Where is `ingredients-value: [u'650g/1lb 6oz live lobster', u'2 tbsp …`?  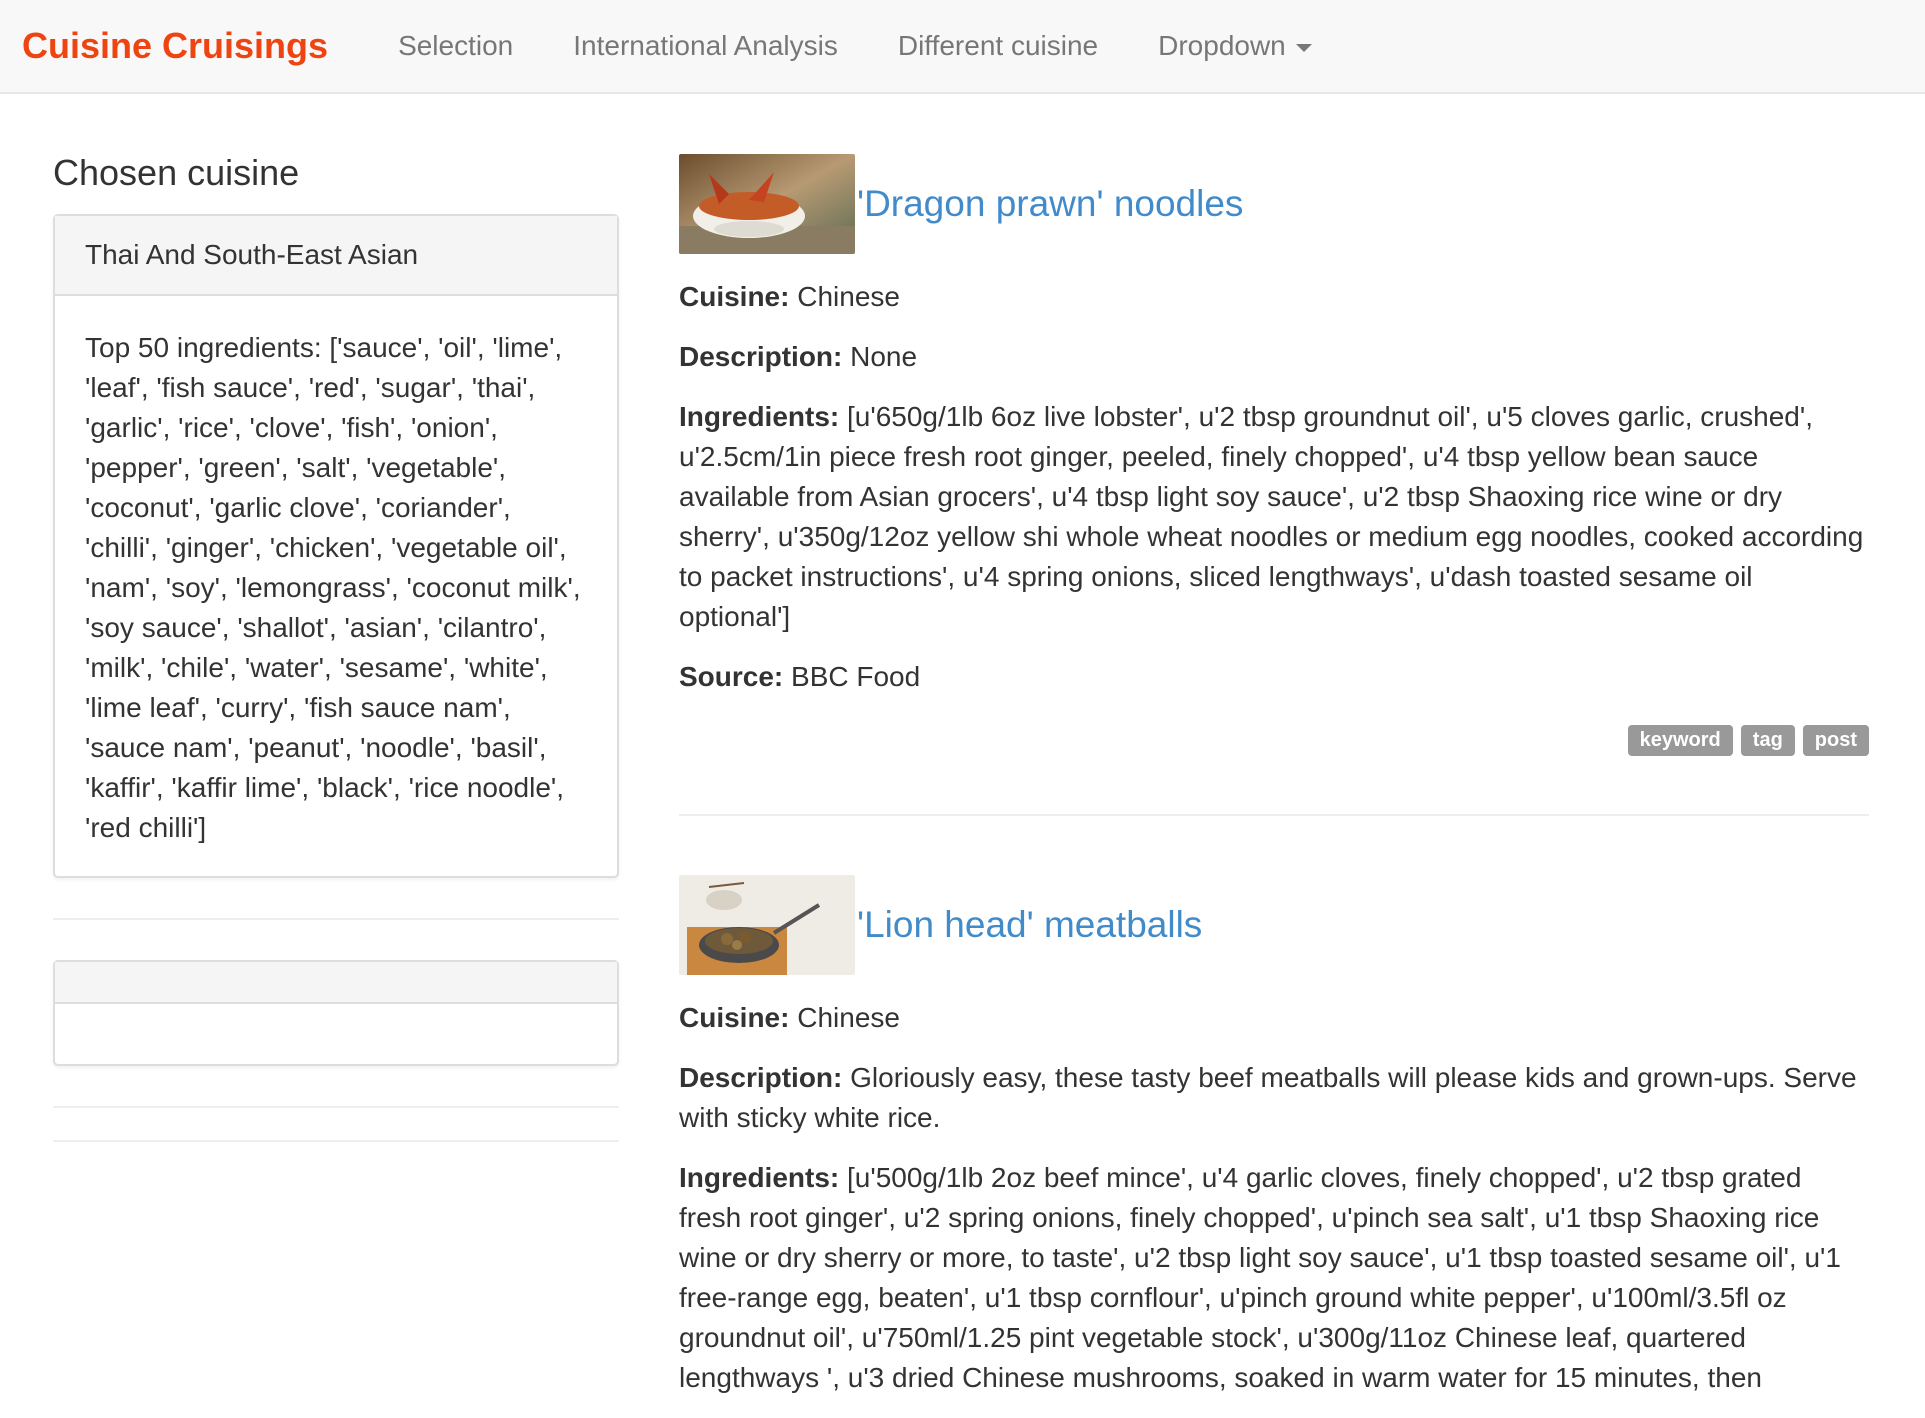 ingredients-value: [u'650g/1lb 6oz live lobster', u'2 tbsp … is located at coordinates (1271, 516).